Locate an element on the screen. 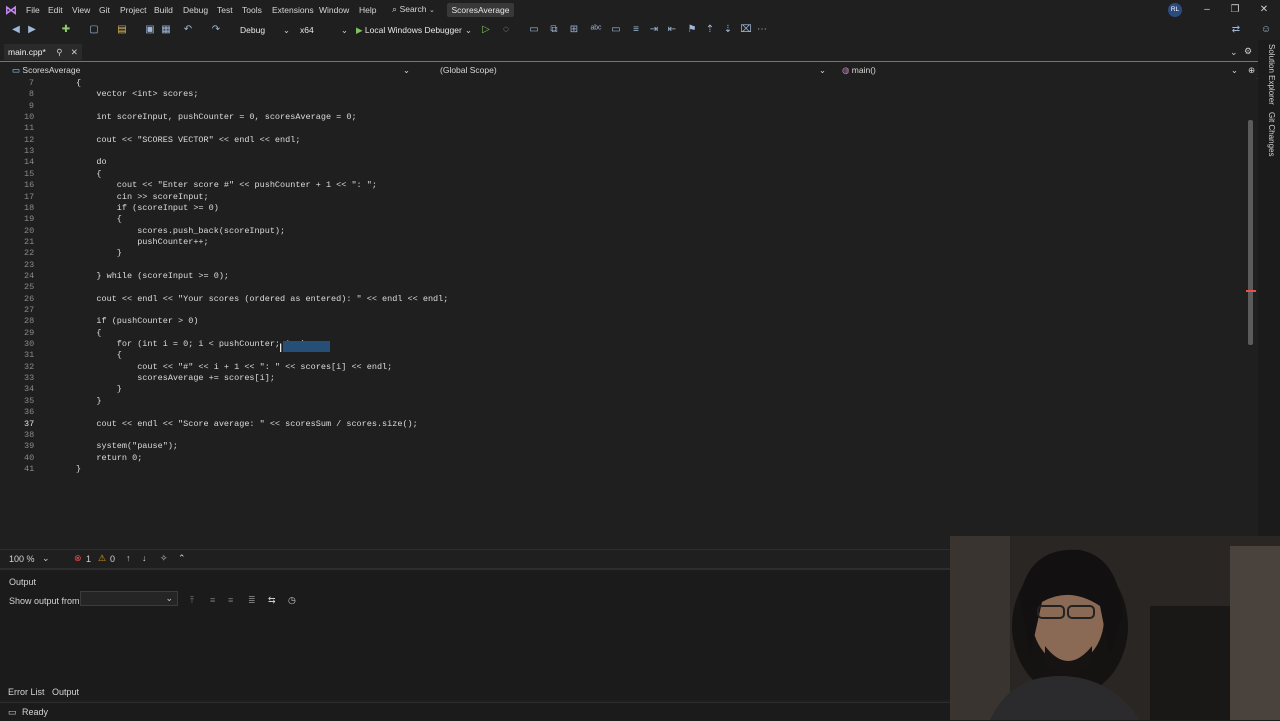  save-all-icon: ▦ is located at coordinates (166, 30).